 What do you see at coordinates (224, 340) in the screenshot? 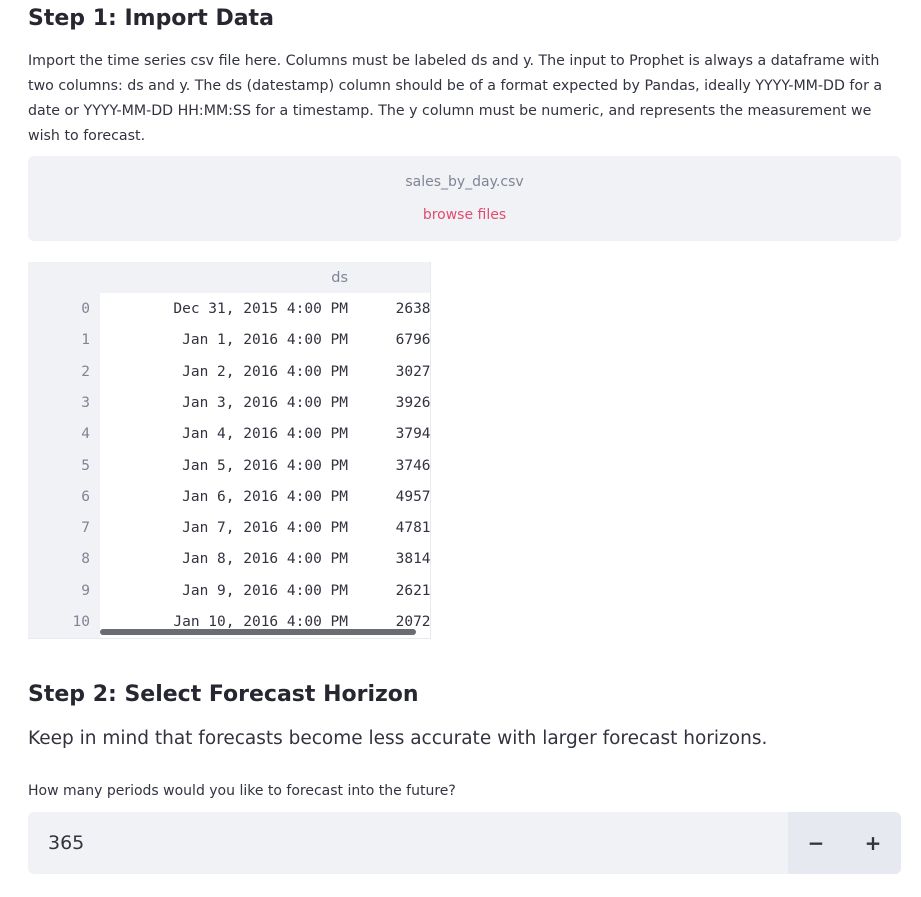
I see `cell-ds: Jan 1, 2016 4:00 PM` at bounding box center [224, 340].